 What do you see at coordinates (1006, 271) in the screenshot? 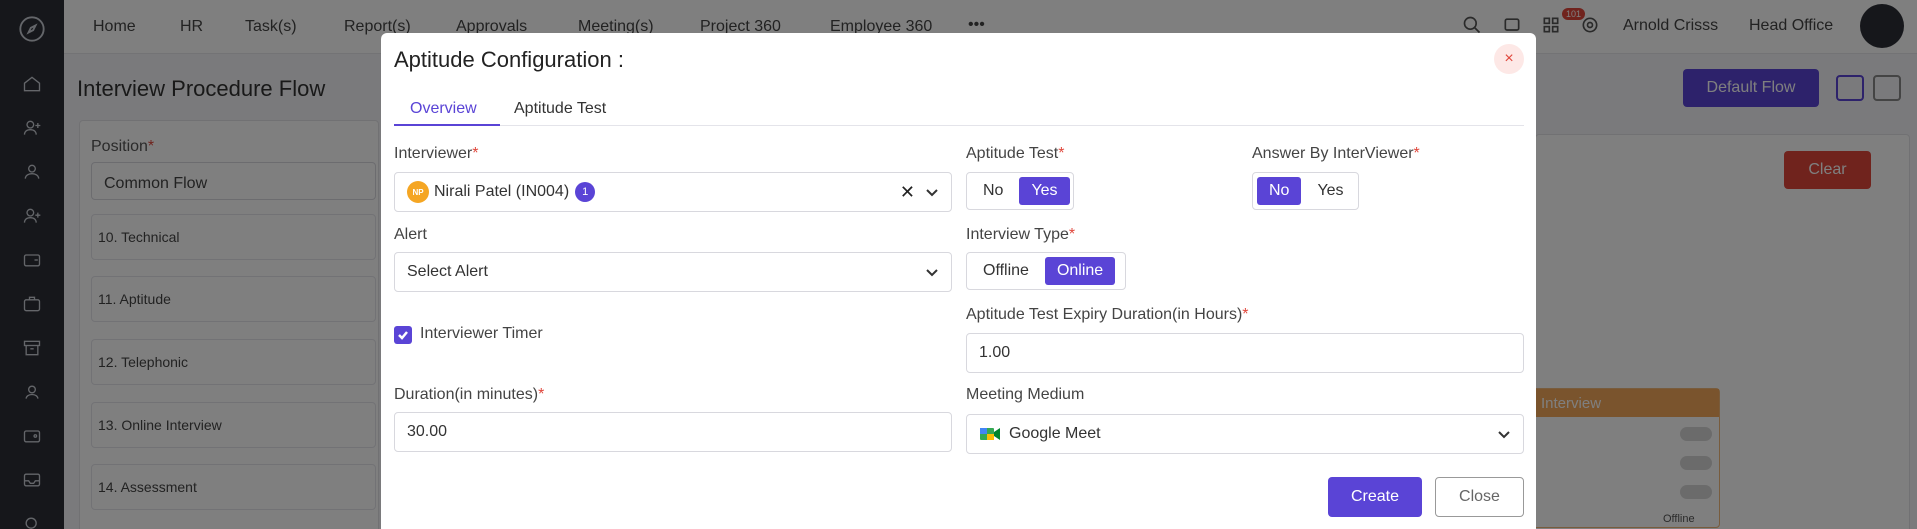
I see `interview-type-offline: Offline` at bounding box center [1006, 271].